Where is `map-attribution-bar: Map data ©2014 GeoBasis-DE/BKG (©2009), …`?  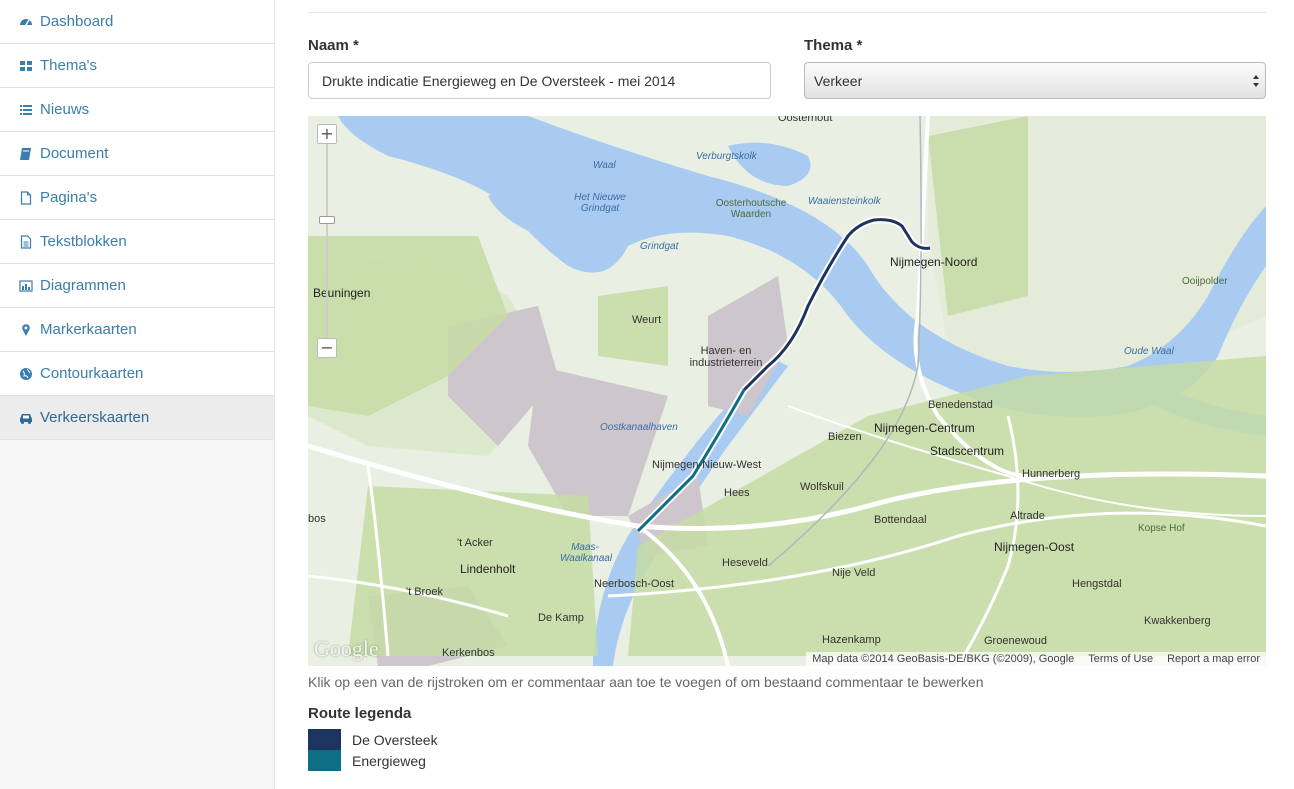
map-attribution-bar: Map data ©2014 GeoBasis-DE/BKG (©2009), … is located at coordinates (1036, 659).